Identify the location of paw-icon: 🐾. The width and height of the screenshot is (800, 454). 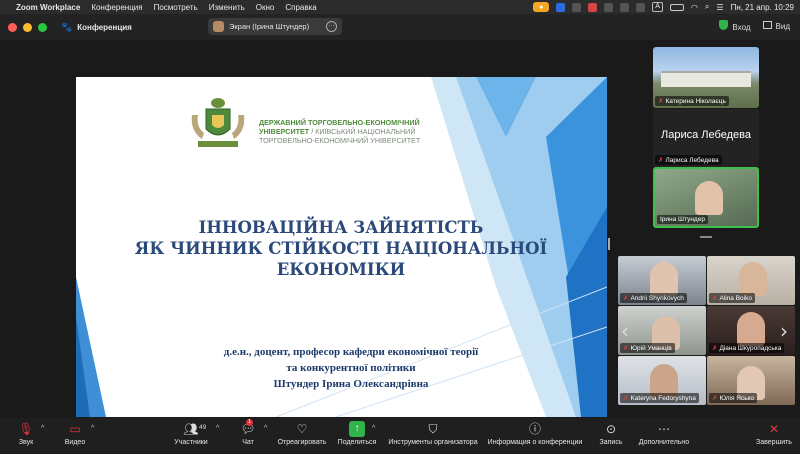
(67, 26).